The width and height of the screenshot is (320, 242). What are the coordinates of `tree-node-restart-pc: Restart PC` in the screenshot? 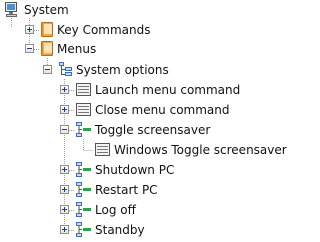 It's located at (138, 190).